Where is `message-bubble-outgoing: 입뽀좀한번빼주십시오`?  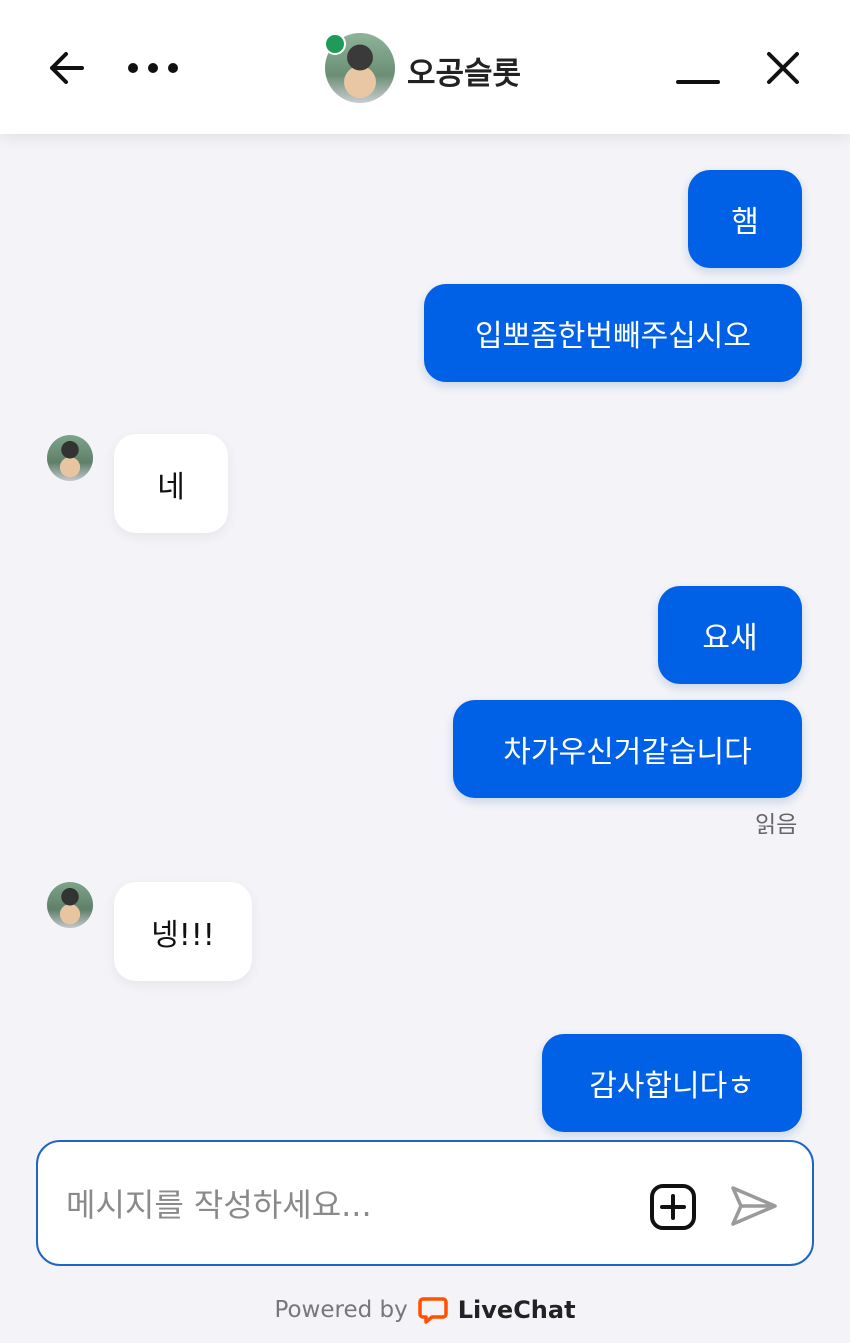 message-bubble-outgoing: 입뽀좀한번빼주십시오 is located at coordinates (613, 333).